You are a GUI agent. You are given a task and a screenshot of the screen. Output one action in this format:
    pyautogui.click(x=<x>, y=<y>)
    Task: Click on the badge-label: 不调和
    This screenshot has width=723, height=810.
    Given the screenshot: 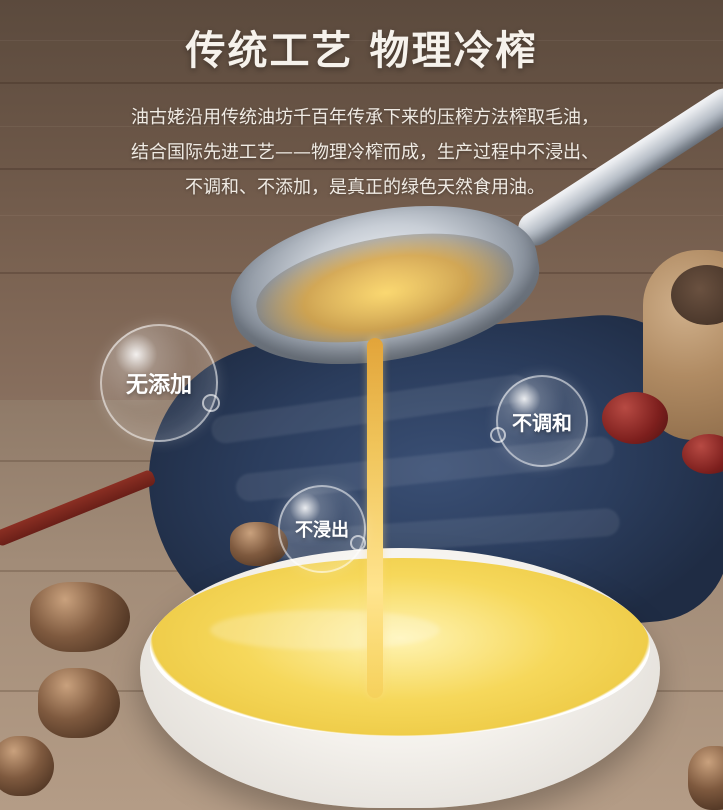 What is the action you would take?
    pyautogui.click(x=542, y=422)
    